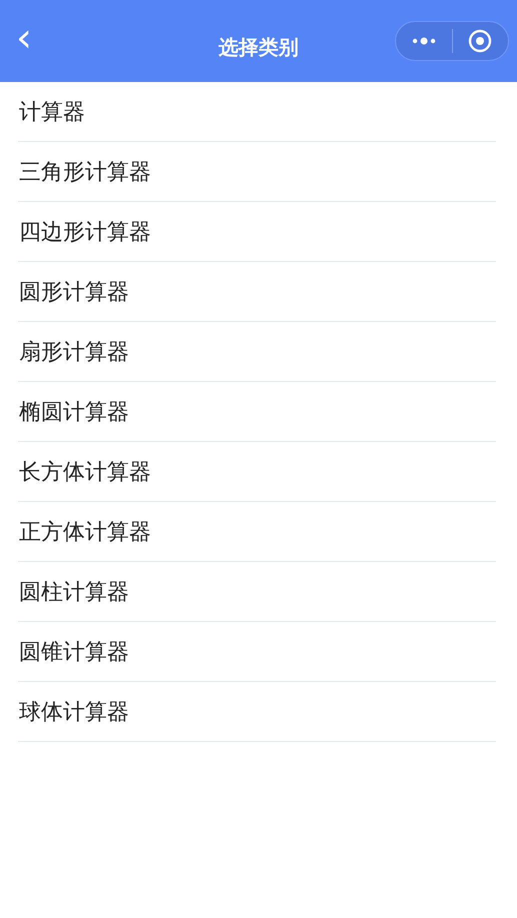 The image size is (517, 918). What do you see at coordinates (257, 232) in the screenshot?
I see `category-item: 四边形计算器` at bounding box center [257, 232].